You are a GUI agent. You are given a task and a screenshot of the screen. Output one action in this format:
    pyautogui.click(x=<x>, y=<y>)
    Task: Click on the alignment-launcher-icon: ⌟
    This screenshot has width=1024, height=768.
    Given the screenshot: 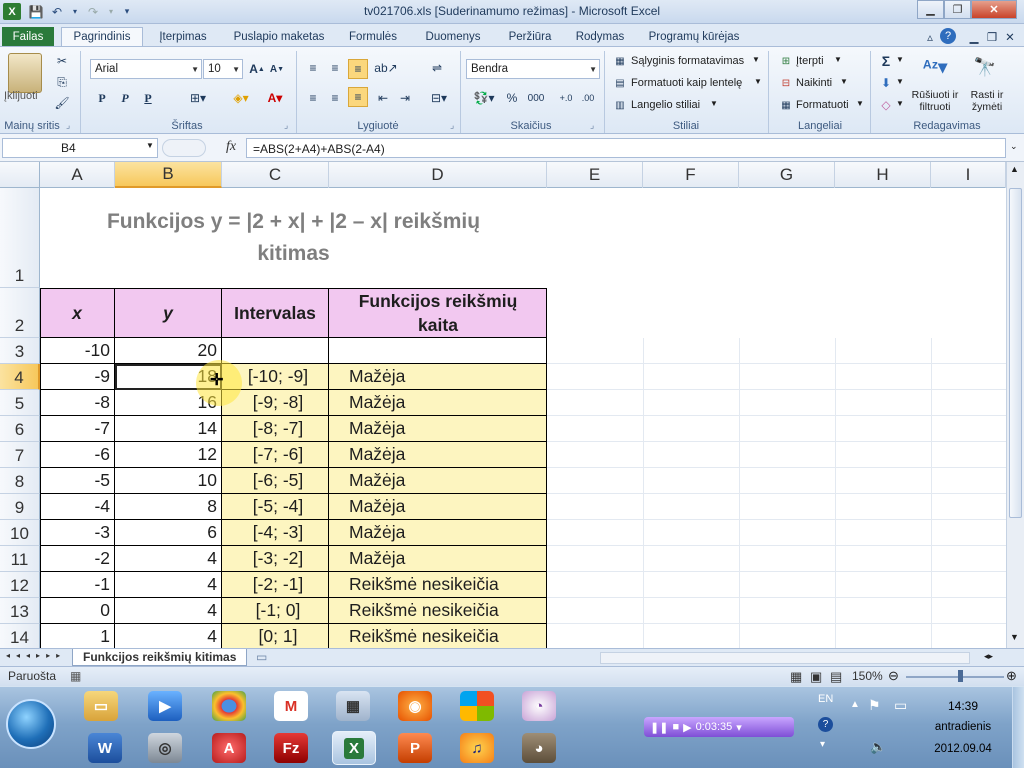 What is the action you would take?
    pyautogui.click(x=452, y=125)
    